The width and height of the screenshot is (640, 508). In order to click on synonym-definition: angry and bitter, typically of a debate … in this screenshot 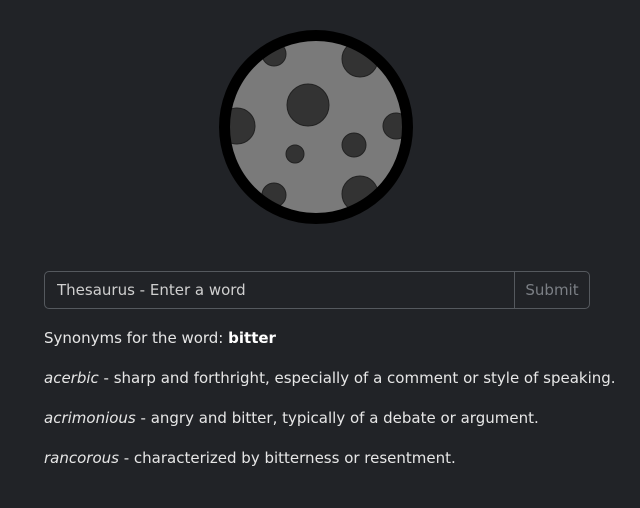, I will do `click(344, 418)`.